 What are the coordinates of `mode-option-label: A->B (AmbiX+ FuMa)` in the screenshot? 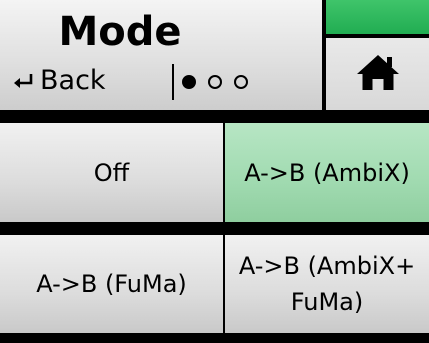 It's located at (327, 284).